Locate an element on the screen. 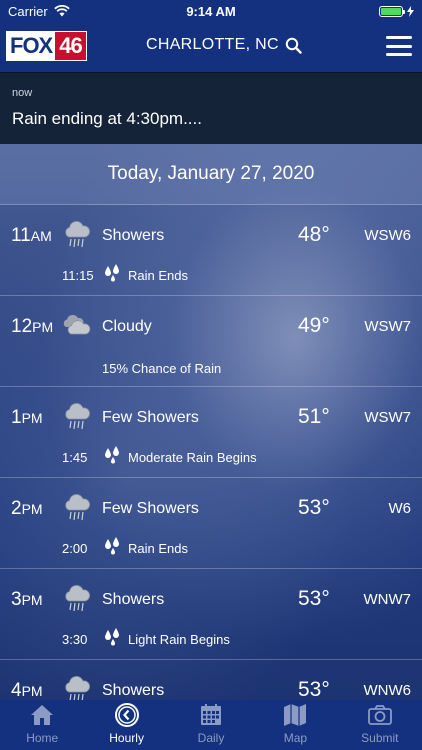 The image size is (422, 750). hour-label: 3PM is located at coordinates (27, 600).